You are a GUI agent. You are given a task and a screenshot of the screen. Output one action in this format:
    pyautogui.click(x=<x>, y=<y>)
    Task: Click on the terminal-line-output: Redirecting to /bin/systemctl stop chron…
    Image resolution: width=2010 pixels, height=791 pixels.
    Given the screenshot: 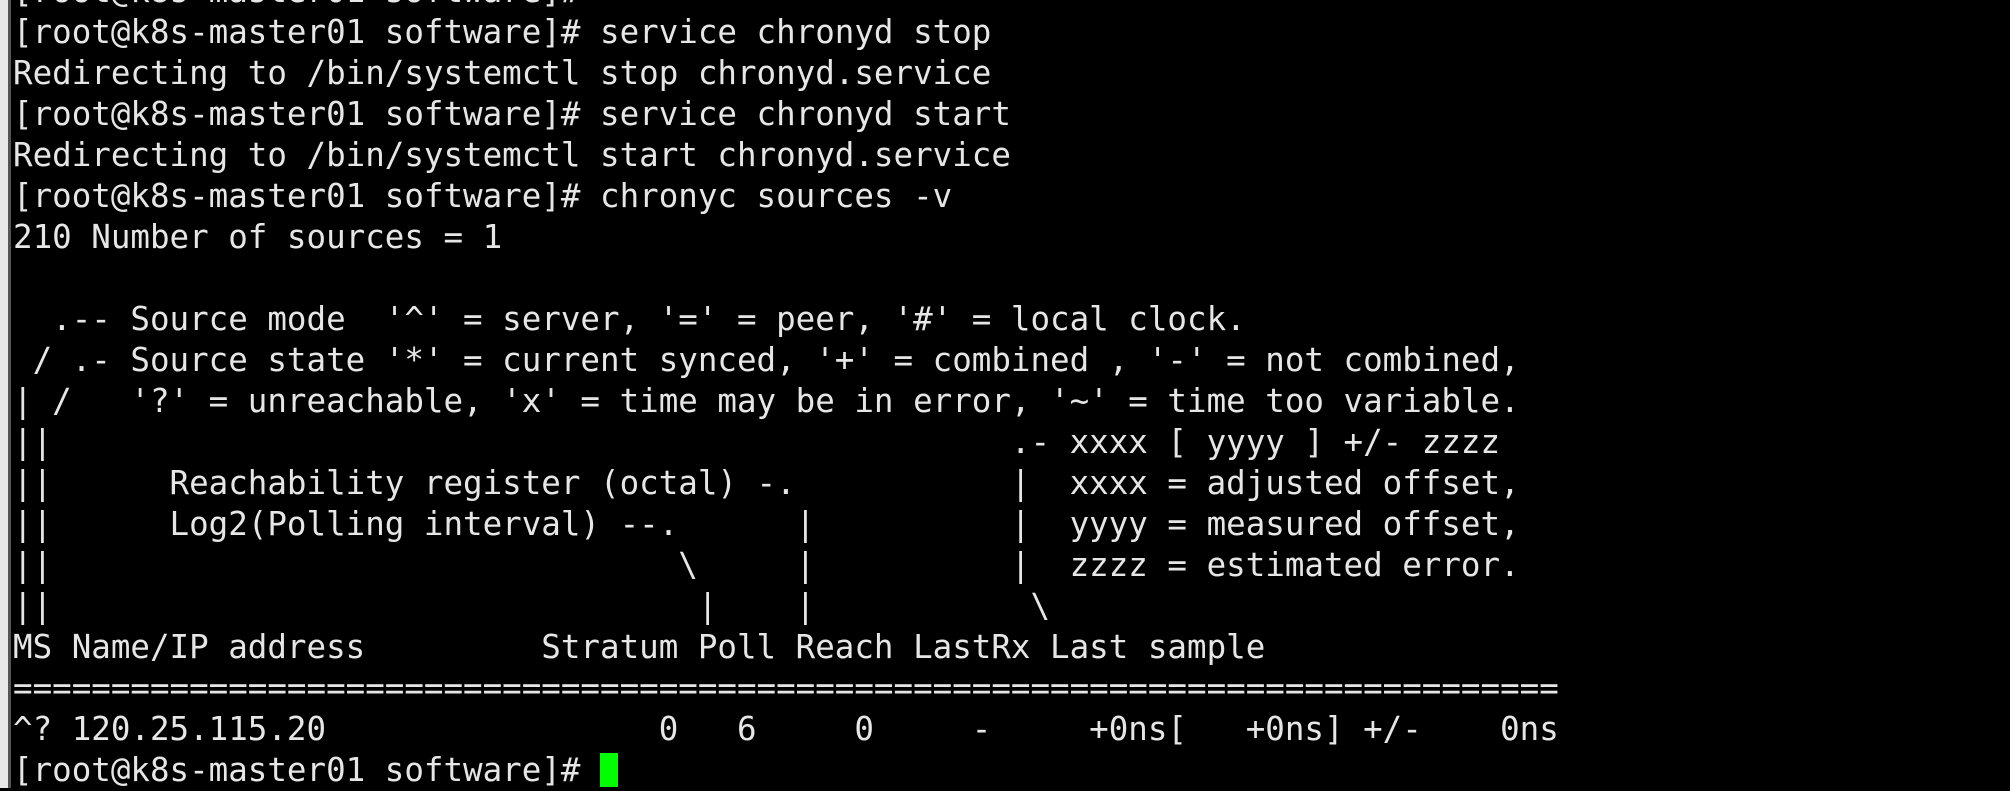 What is the action you would take?
    pyautogui.click(x=502, y=73)
    